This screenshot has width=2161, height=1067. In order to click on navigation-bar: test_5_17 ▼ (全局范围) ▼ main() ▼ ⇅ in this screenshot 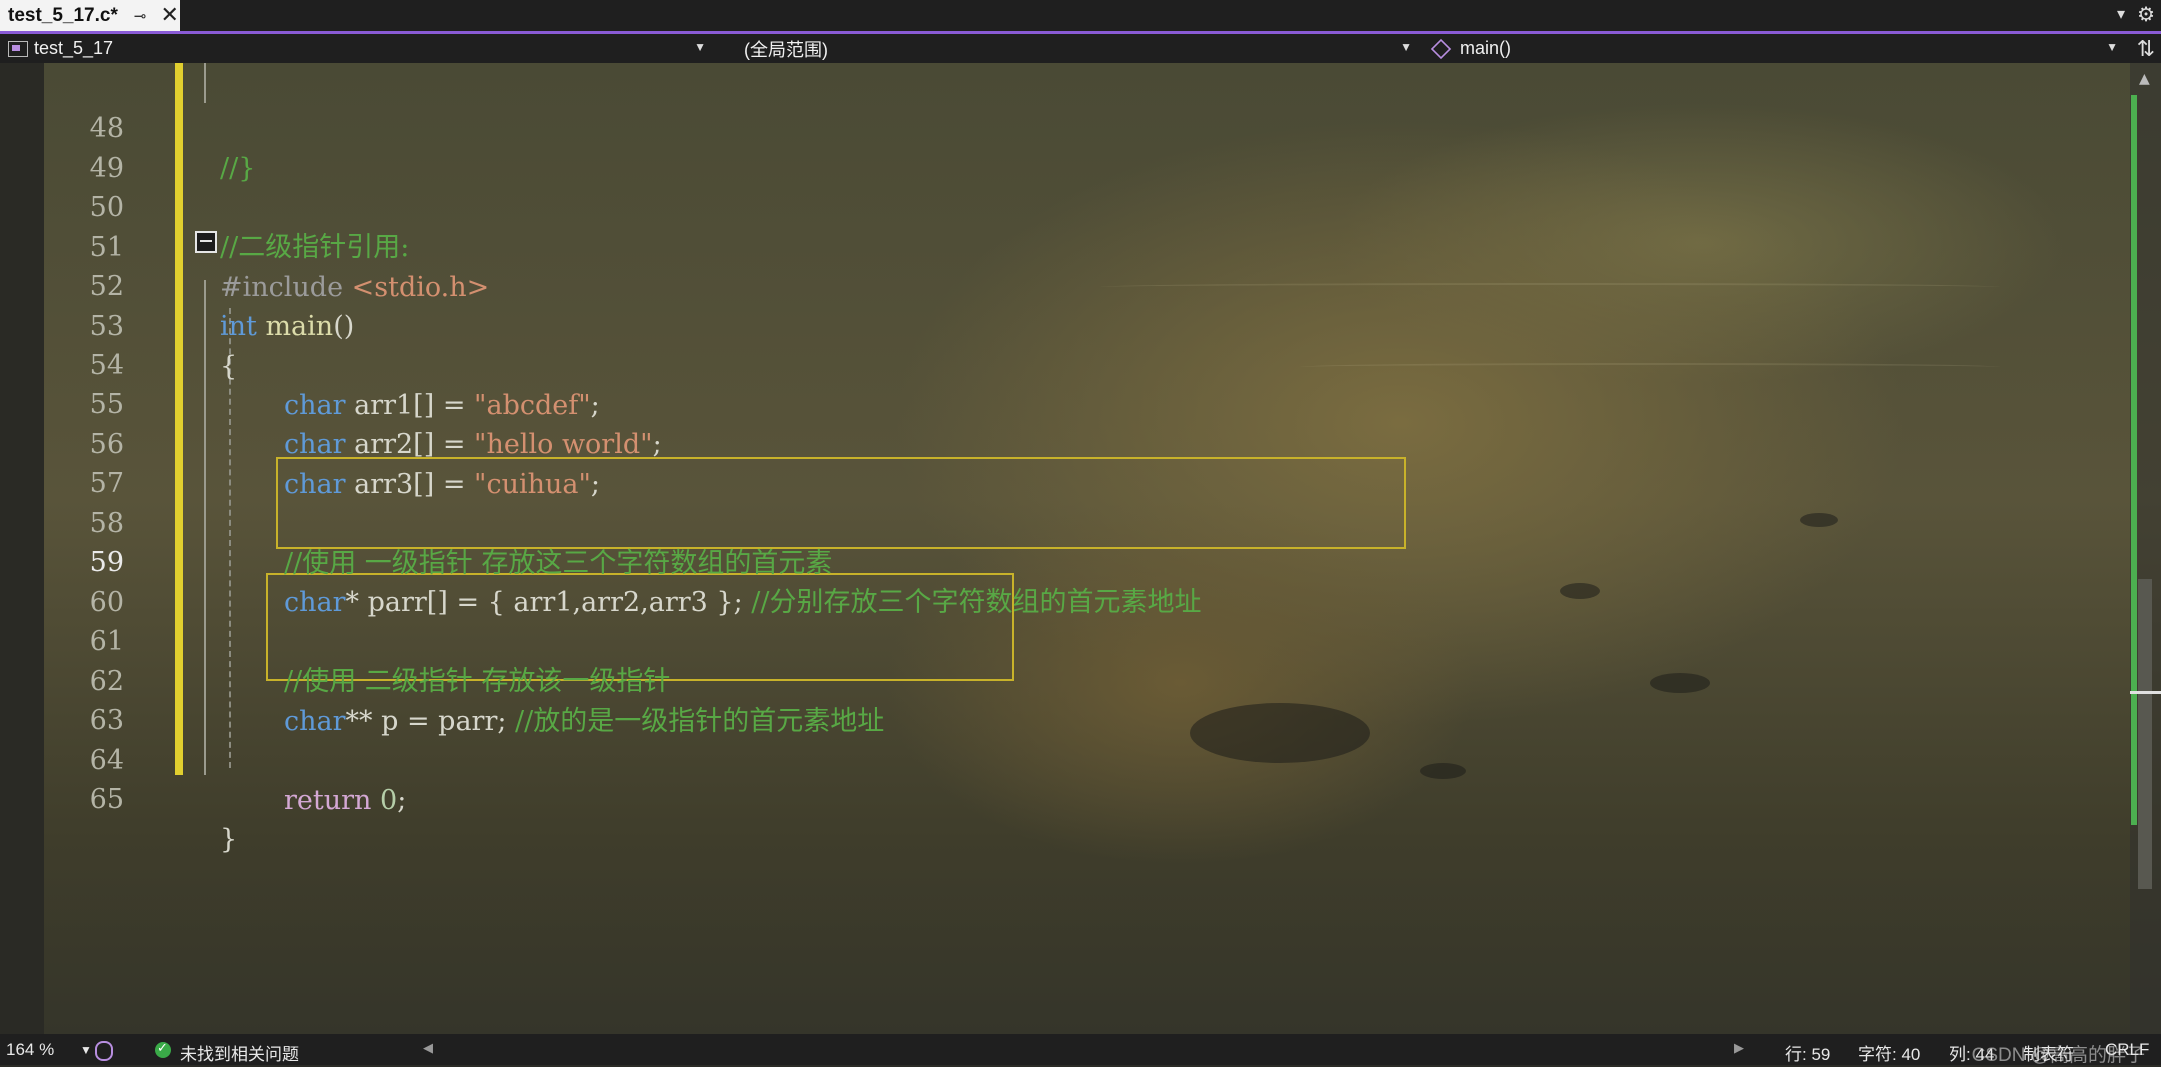, I will do `click(1080, 48)`.